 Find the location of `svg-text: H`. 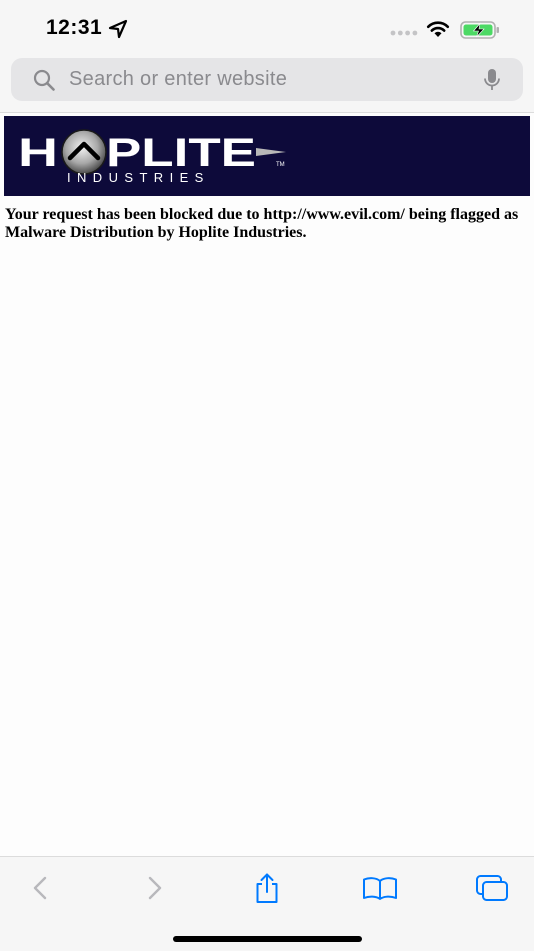

svg-text: H is located at coordinates (38, 153).